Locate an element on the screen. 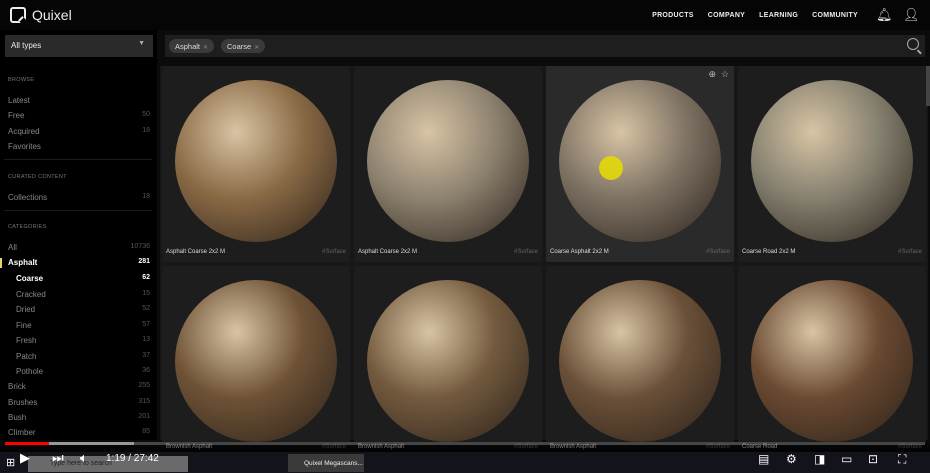 The height and width of the screenshot is (473, 930). play-icon: ▶ is located at coordinates (25, 458).